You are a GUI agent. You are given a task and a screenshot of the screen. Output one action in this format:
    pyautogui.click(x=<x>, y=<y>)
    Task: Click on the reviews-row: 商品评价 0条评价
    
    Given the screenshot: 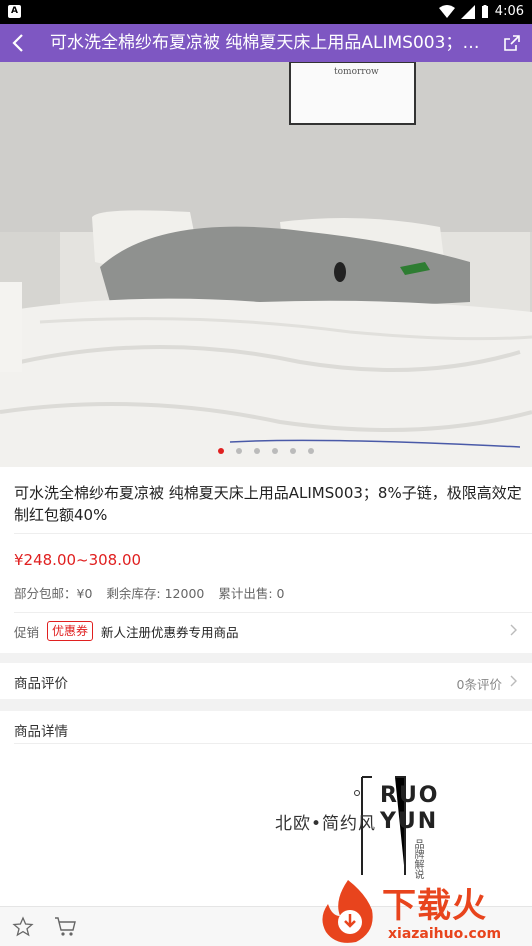 What is the action you would take?
    pyautogui.click(x=266, y=681)
    